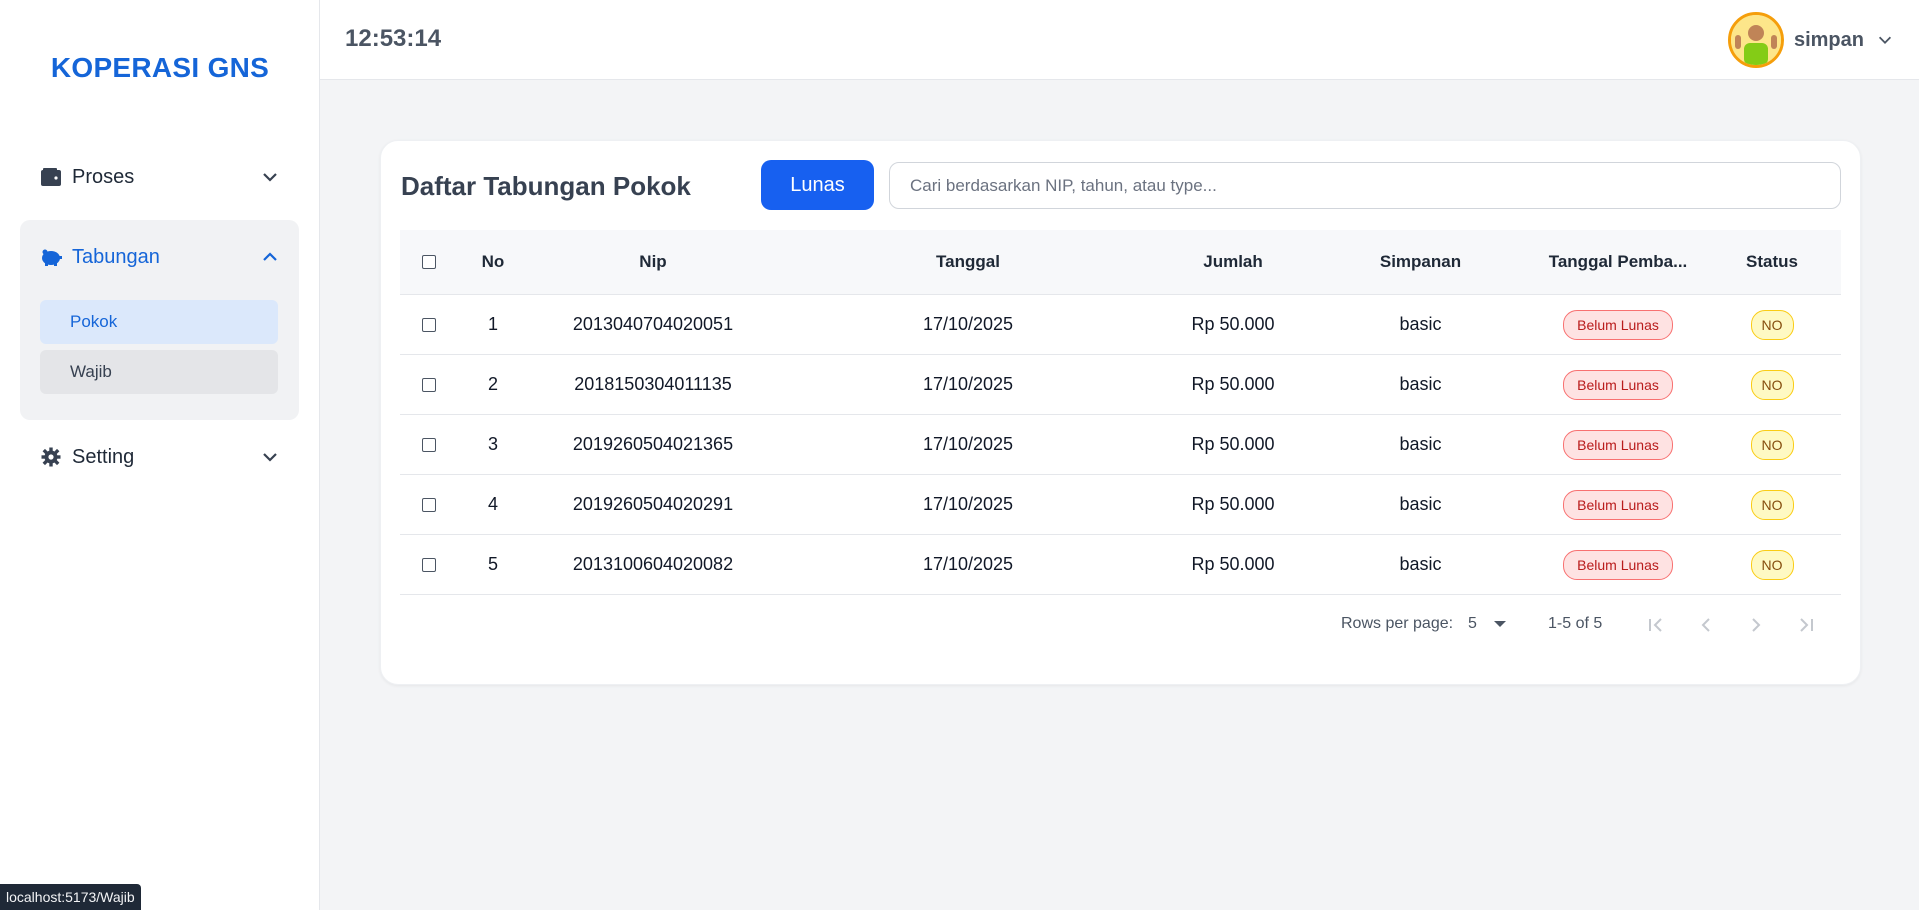  Describe the element at coordinates (429, 262) in the screenshot. I see `select-all-checkbox` at that location.